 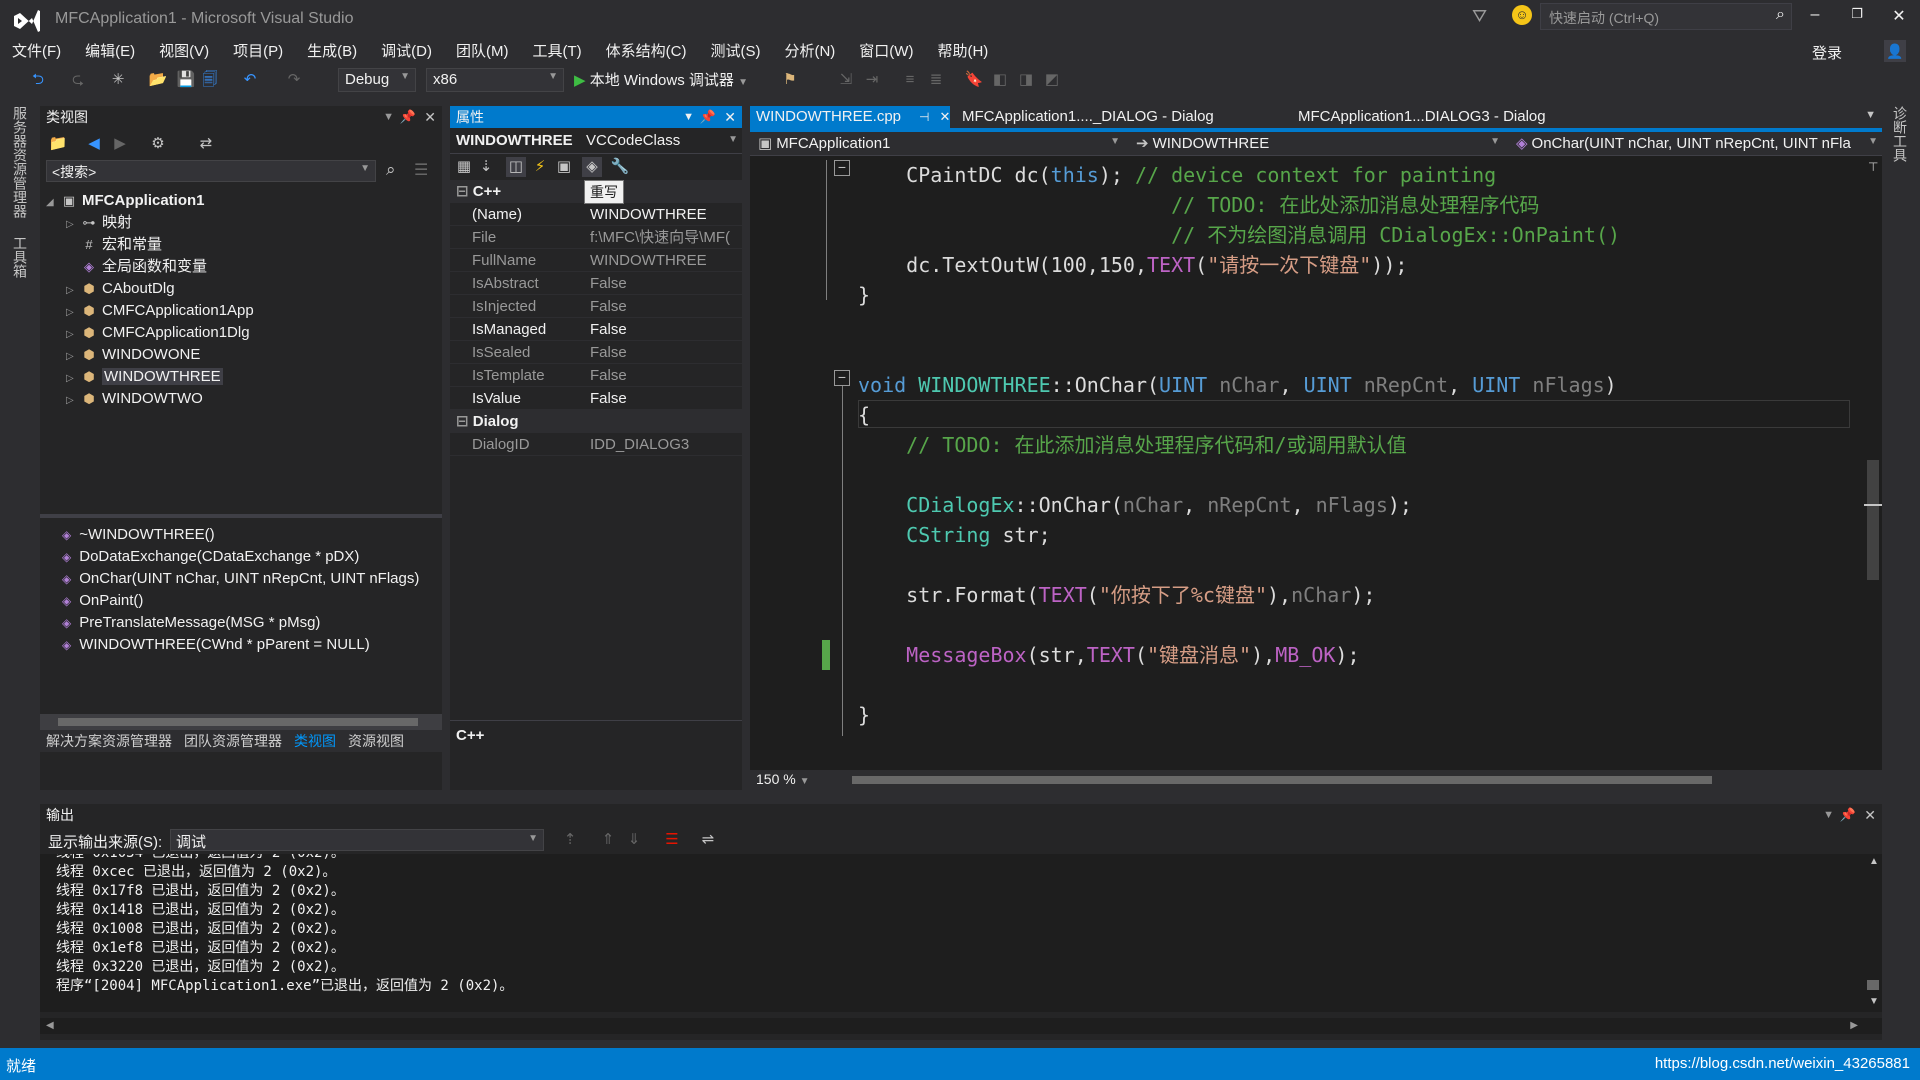 I want to click on options-icon: ☰, so click(x=421, y=170).